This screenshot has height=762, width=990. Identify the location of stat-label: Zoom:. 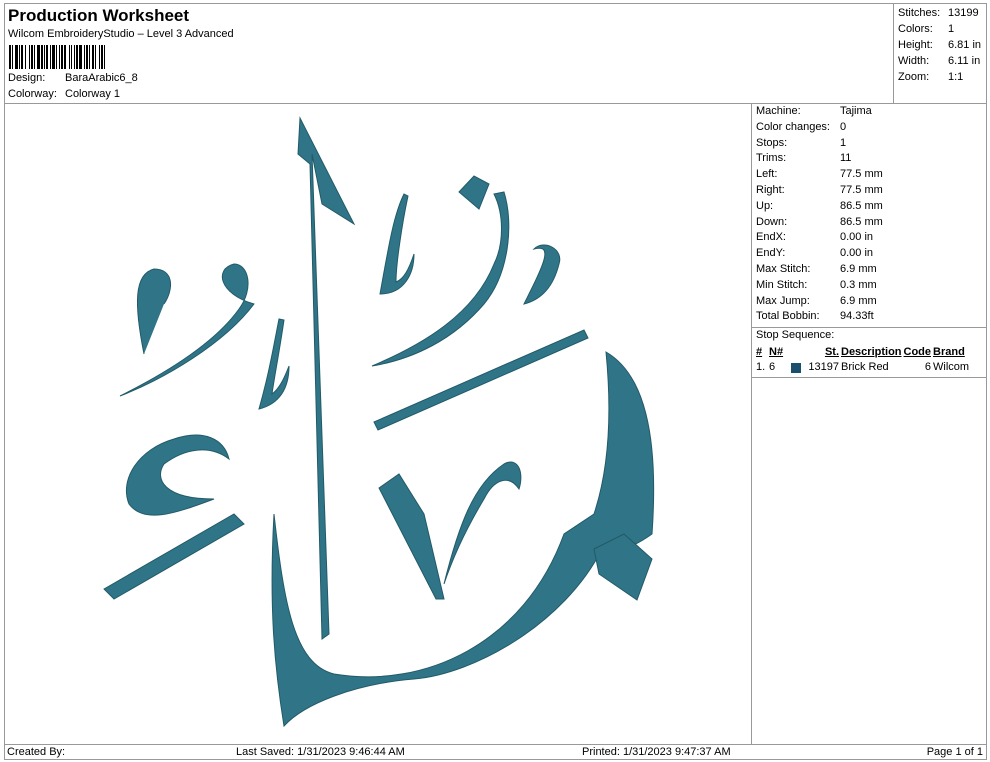
(914, 77).